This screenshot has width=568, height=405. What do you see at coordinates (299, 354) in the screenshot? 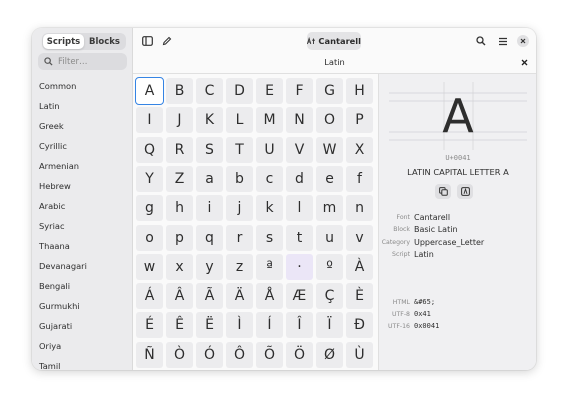
I see `character-cell: Ö` at bounding box center [299, 354].